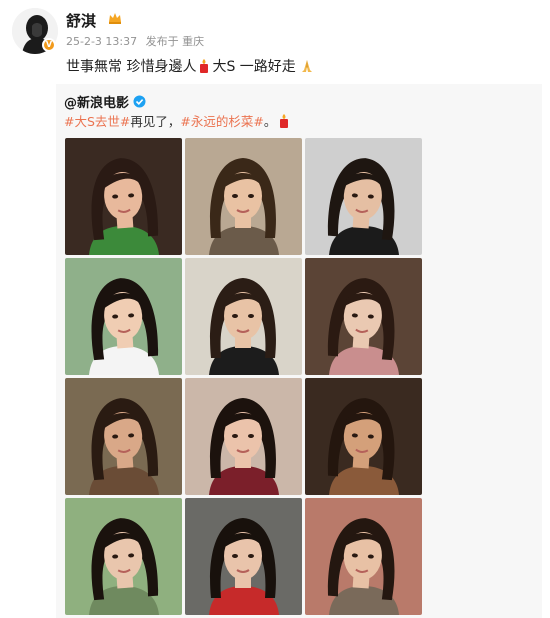 This screenshot has width=550, height=618. I want to click on post-text-part2: 大S 一路好走, so click(254, 67).